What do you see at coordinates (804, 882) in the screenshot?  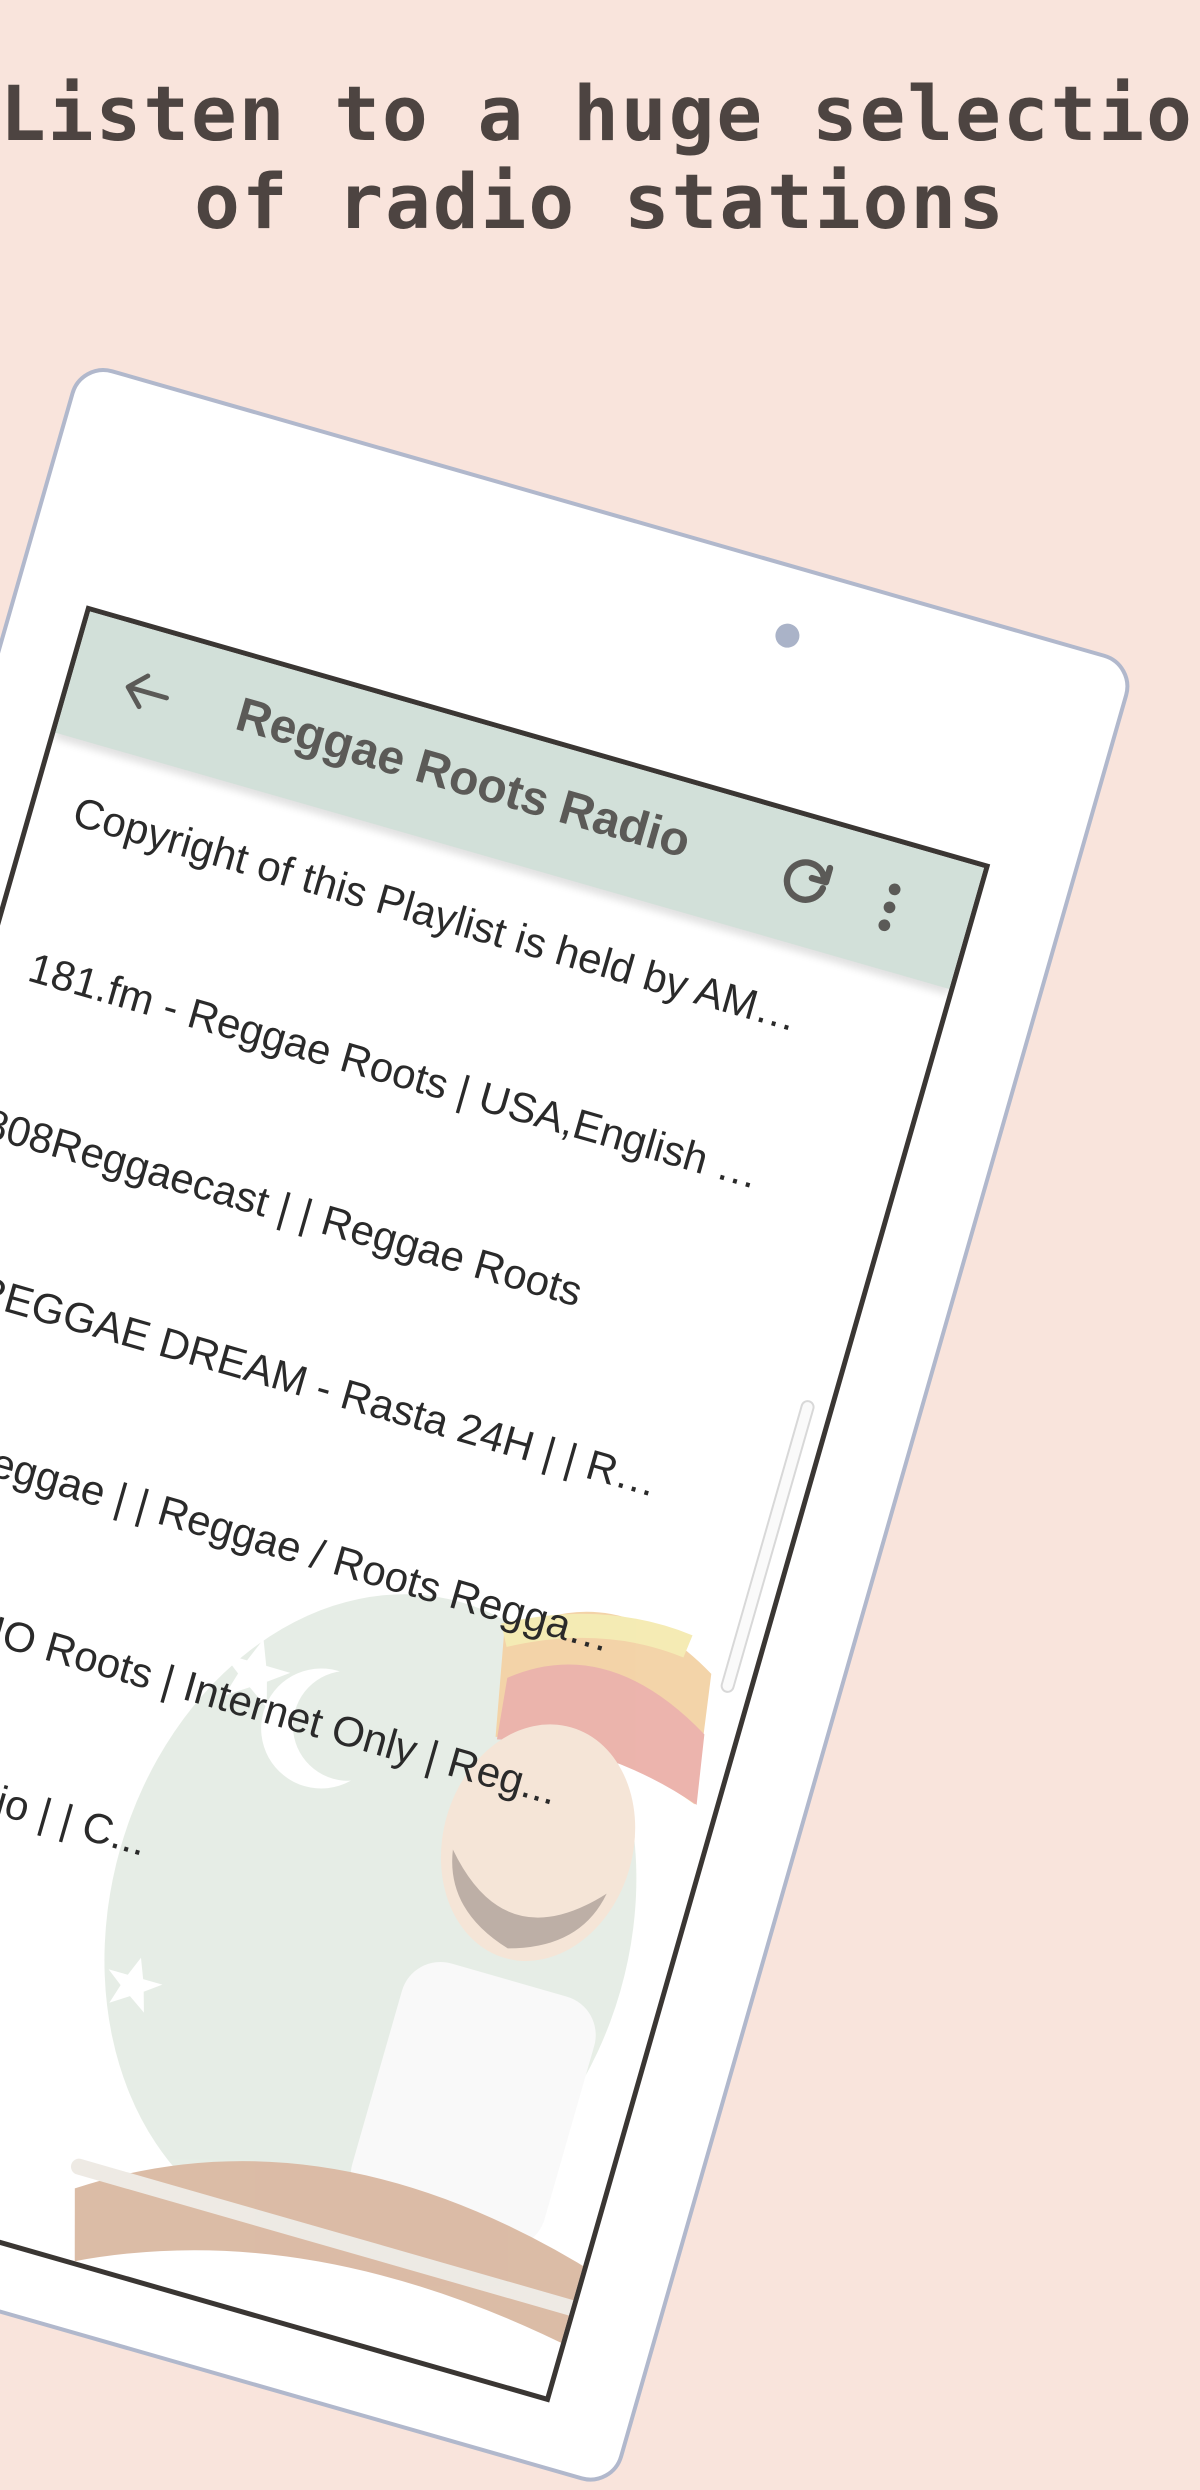 I see `refresh-icon` at bounding box center [804, 882].